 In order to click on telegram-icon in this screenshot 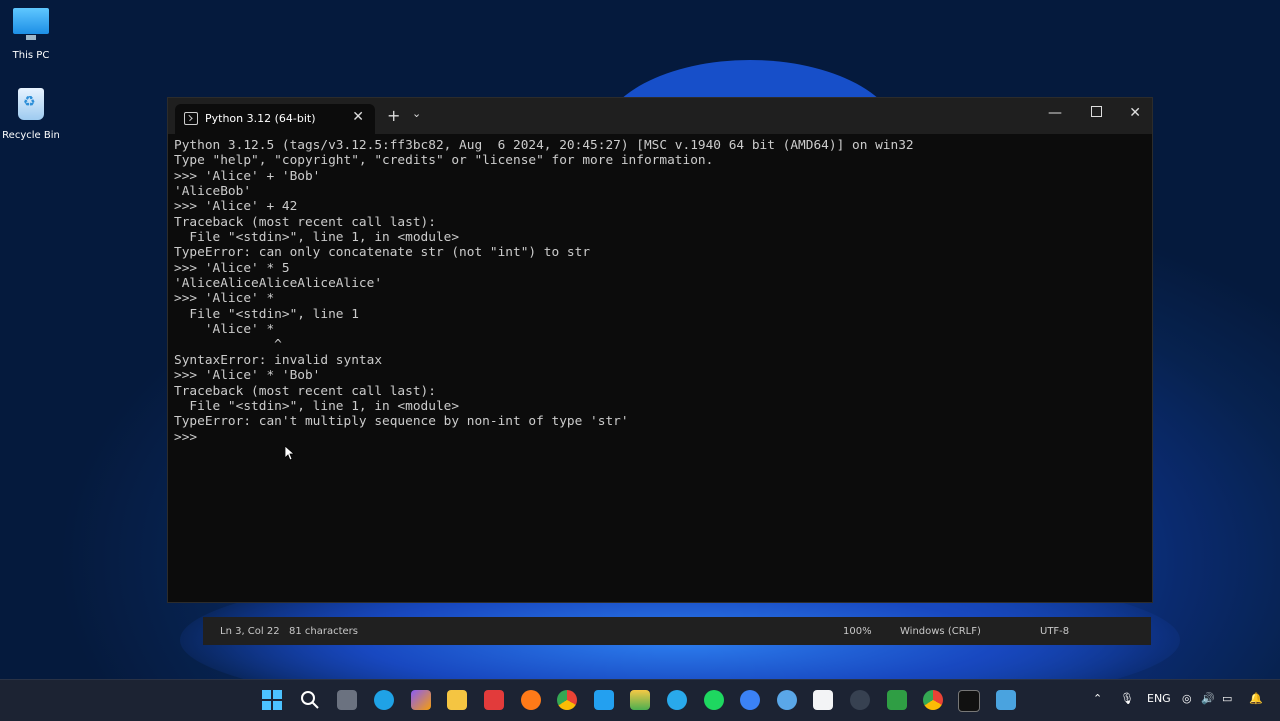, I will do `click(677, 700)`.